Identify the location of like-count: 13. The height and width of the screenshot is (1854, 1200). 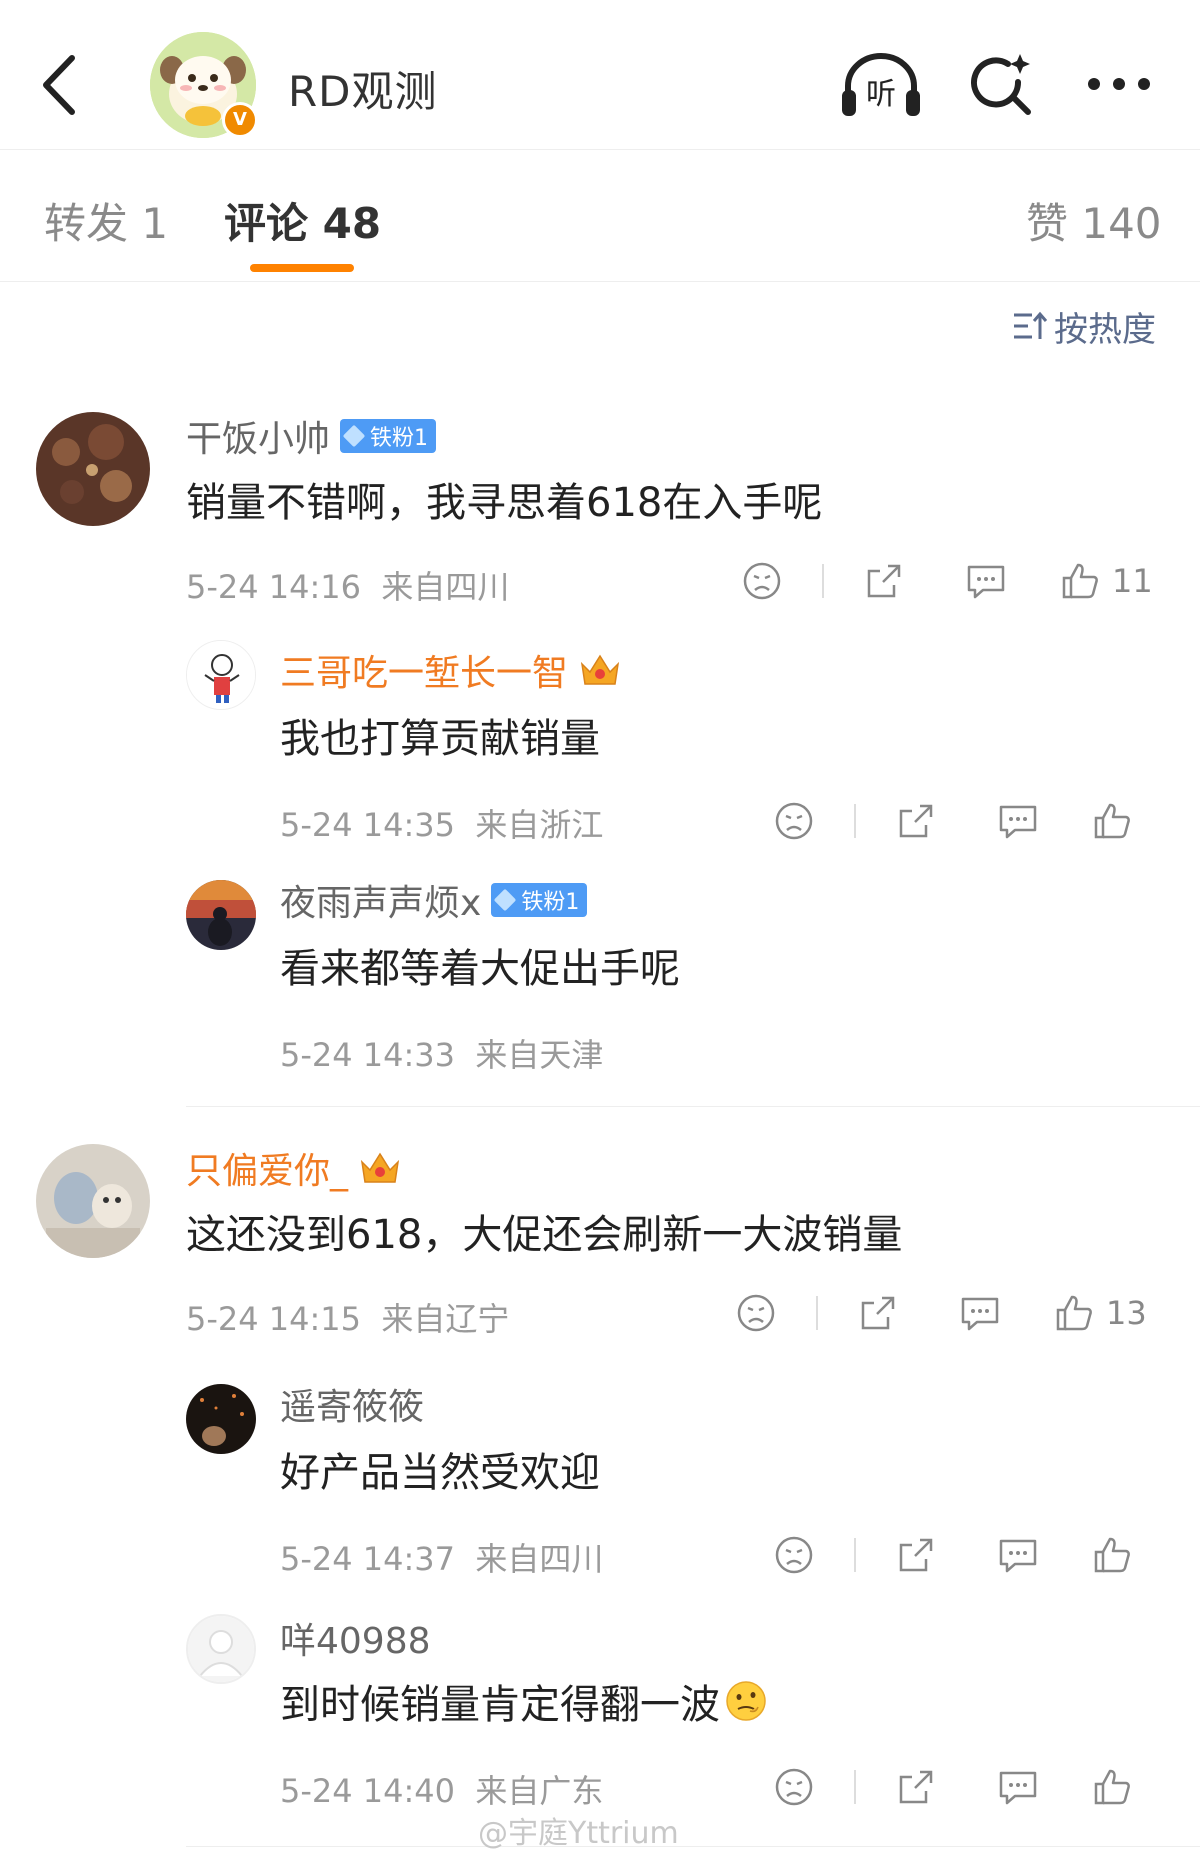
(1126, 1313).